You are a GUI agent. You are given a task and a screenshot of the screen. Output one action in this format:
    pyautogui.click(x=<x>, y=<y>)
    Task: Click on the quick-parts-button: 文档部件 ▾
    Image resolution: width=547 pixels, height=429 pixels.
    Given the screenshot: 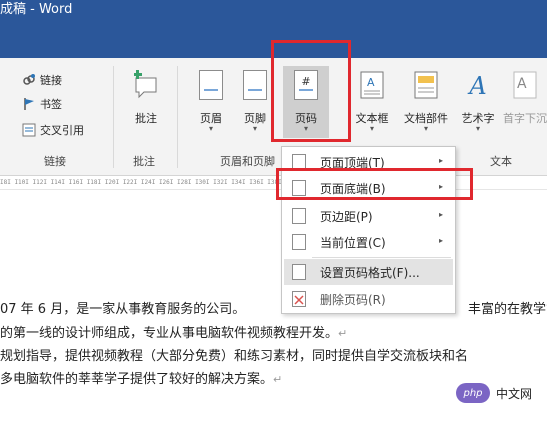 What is the action you would take?
    pyautogui.click(x=426, y=102)
    